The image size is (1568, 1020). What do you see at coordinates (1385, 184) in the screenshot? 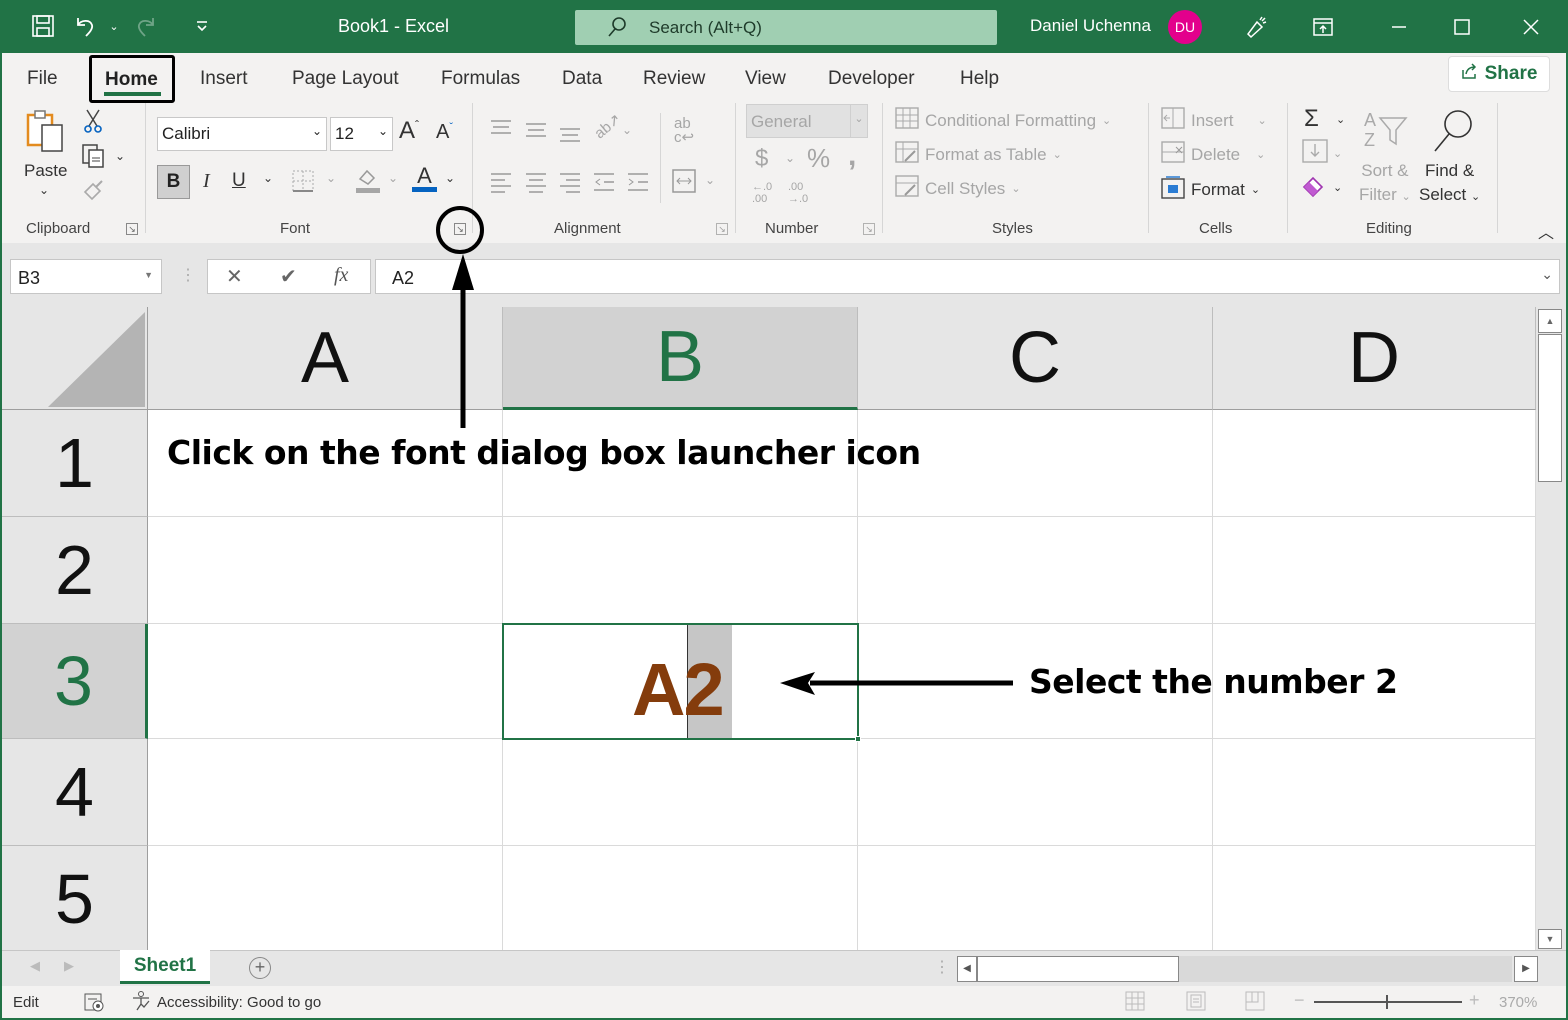
I see `sort-filter-button: Sort & Filter ⌄` at bounding box center [1385, 184].